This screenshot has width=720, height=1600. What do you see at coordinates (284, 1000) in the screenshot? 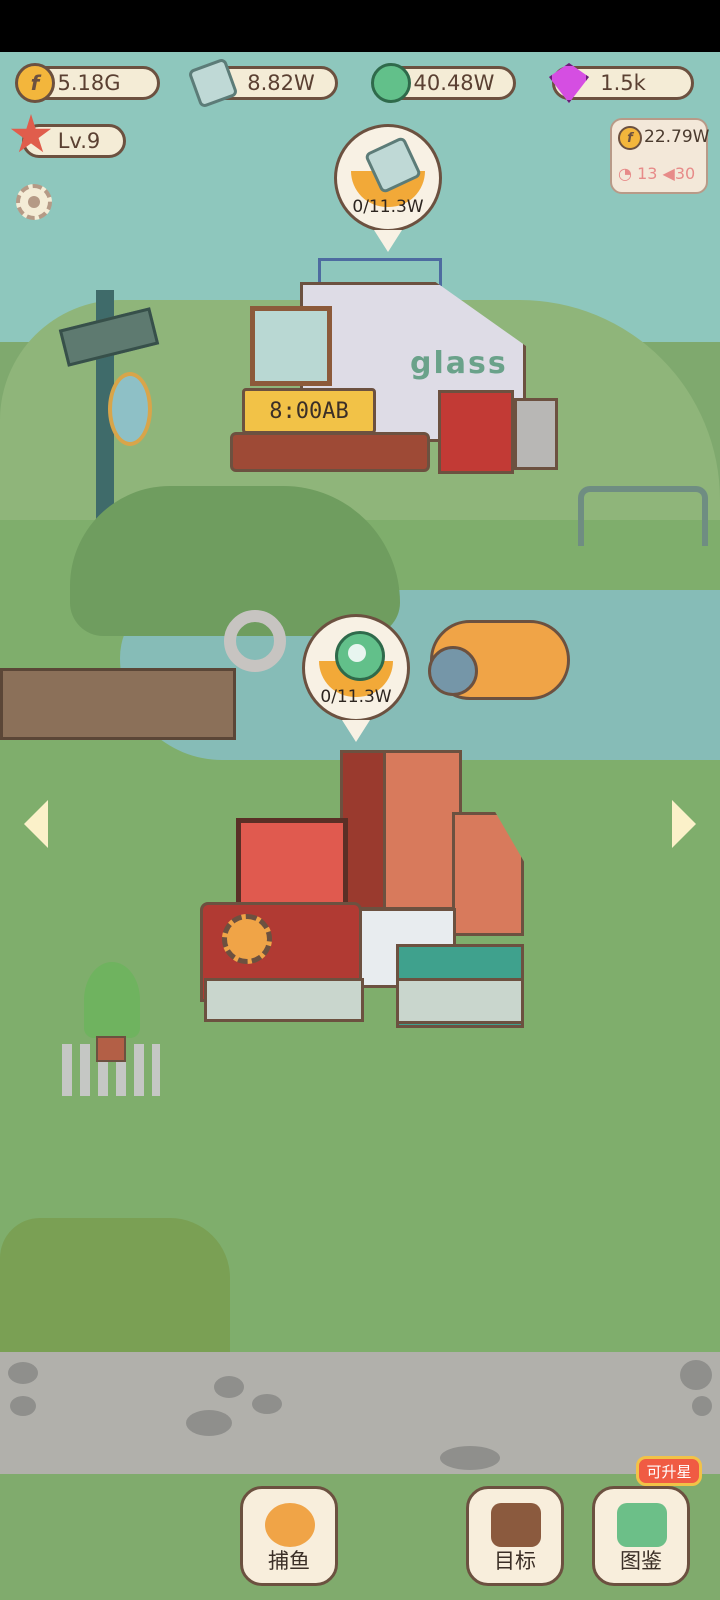
I see `factory-base-left` at bounding box center [284, 1000].